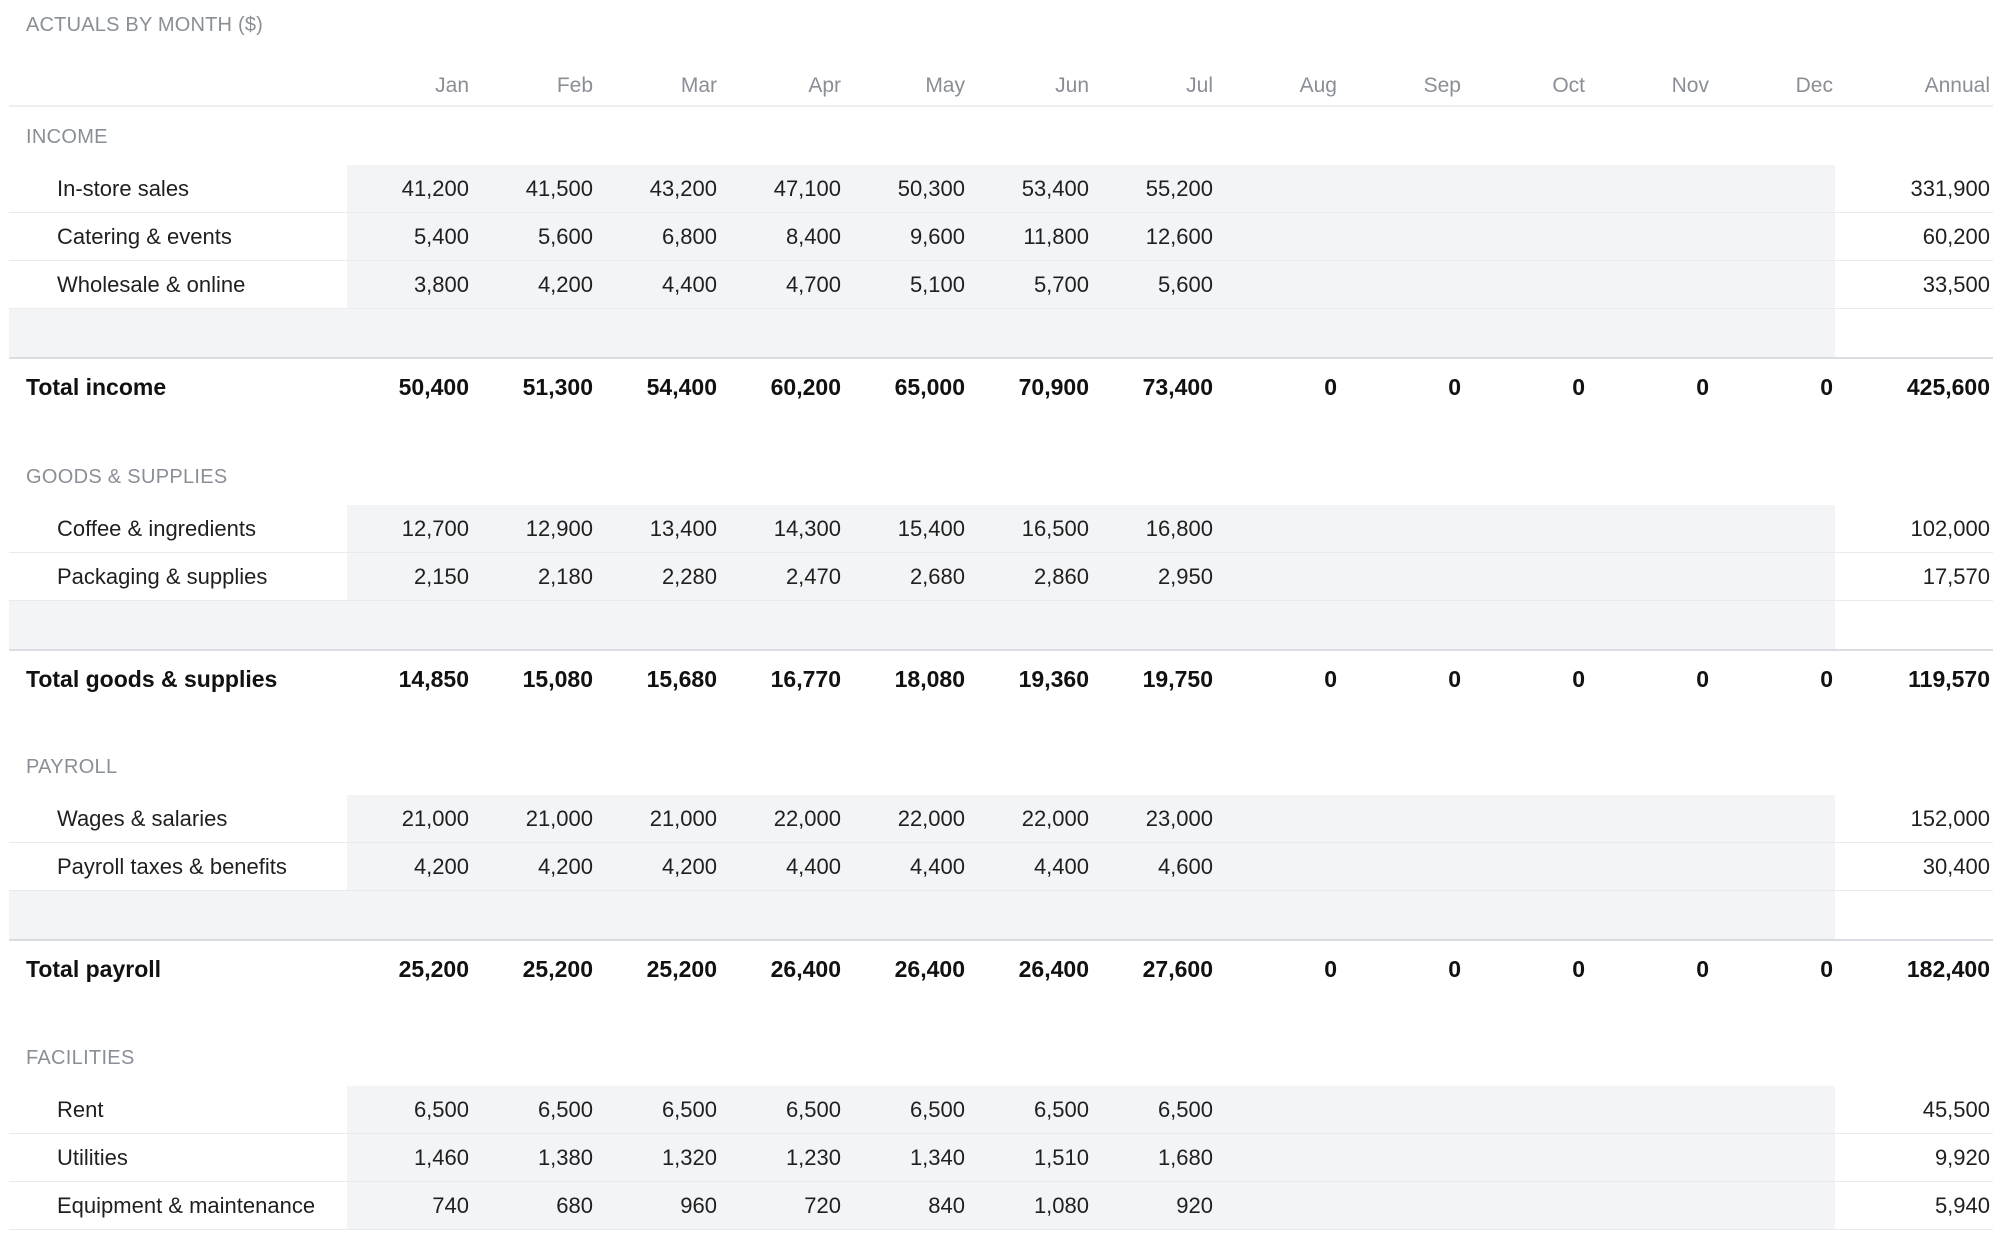 The image size is (2000, 1243). Describe the element at coordinates (1158, 1110) in the screenshot. I see `cell-jul: 6,500` at that location.